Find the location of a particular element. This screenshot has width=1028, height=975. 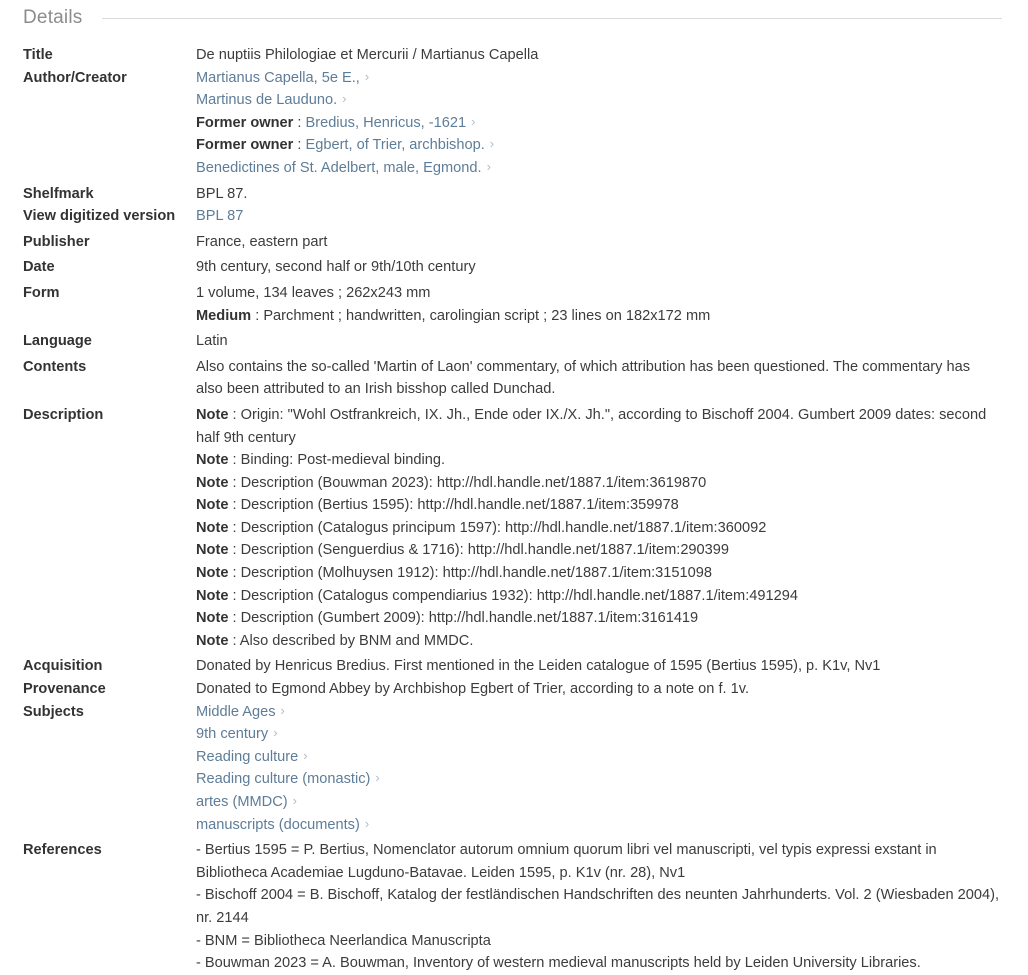

field-label-title: Title is located at coordinates (38, 55).